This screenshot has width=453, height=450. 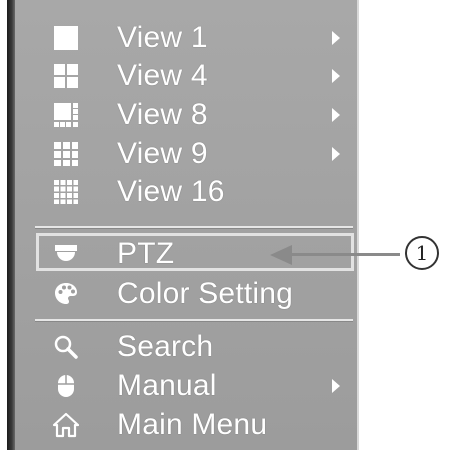 I want to click on menu-item-view-8: View 8, so click(x=185, y=115).